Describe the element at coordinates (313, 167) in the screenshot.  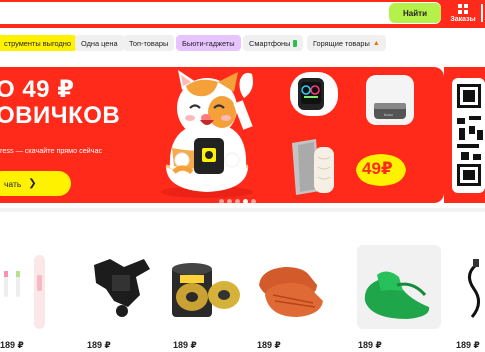
I see `scraper-product` at that location.